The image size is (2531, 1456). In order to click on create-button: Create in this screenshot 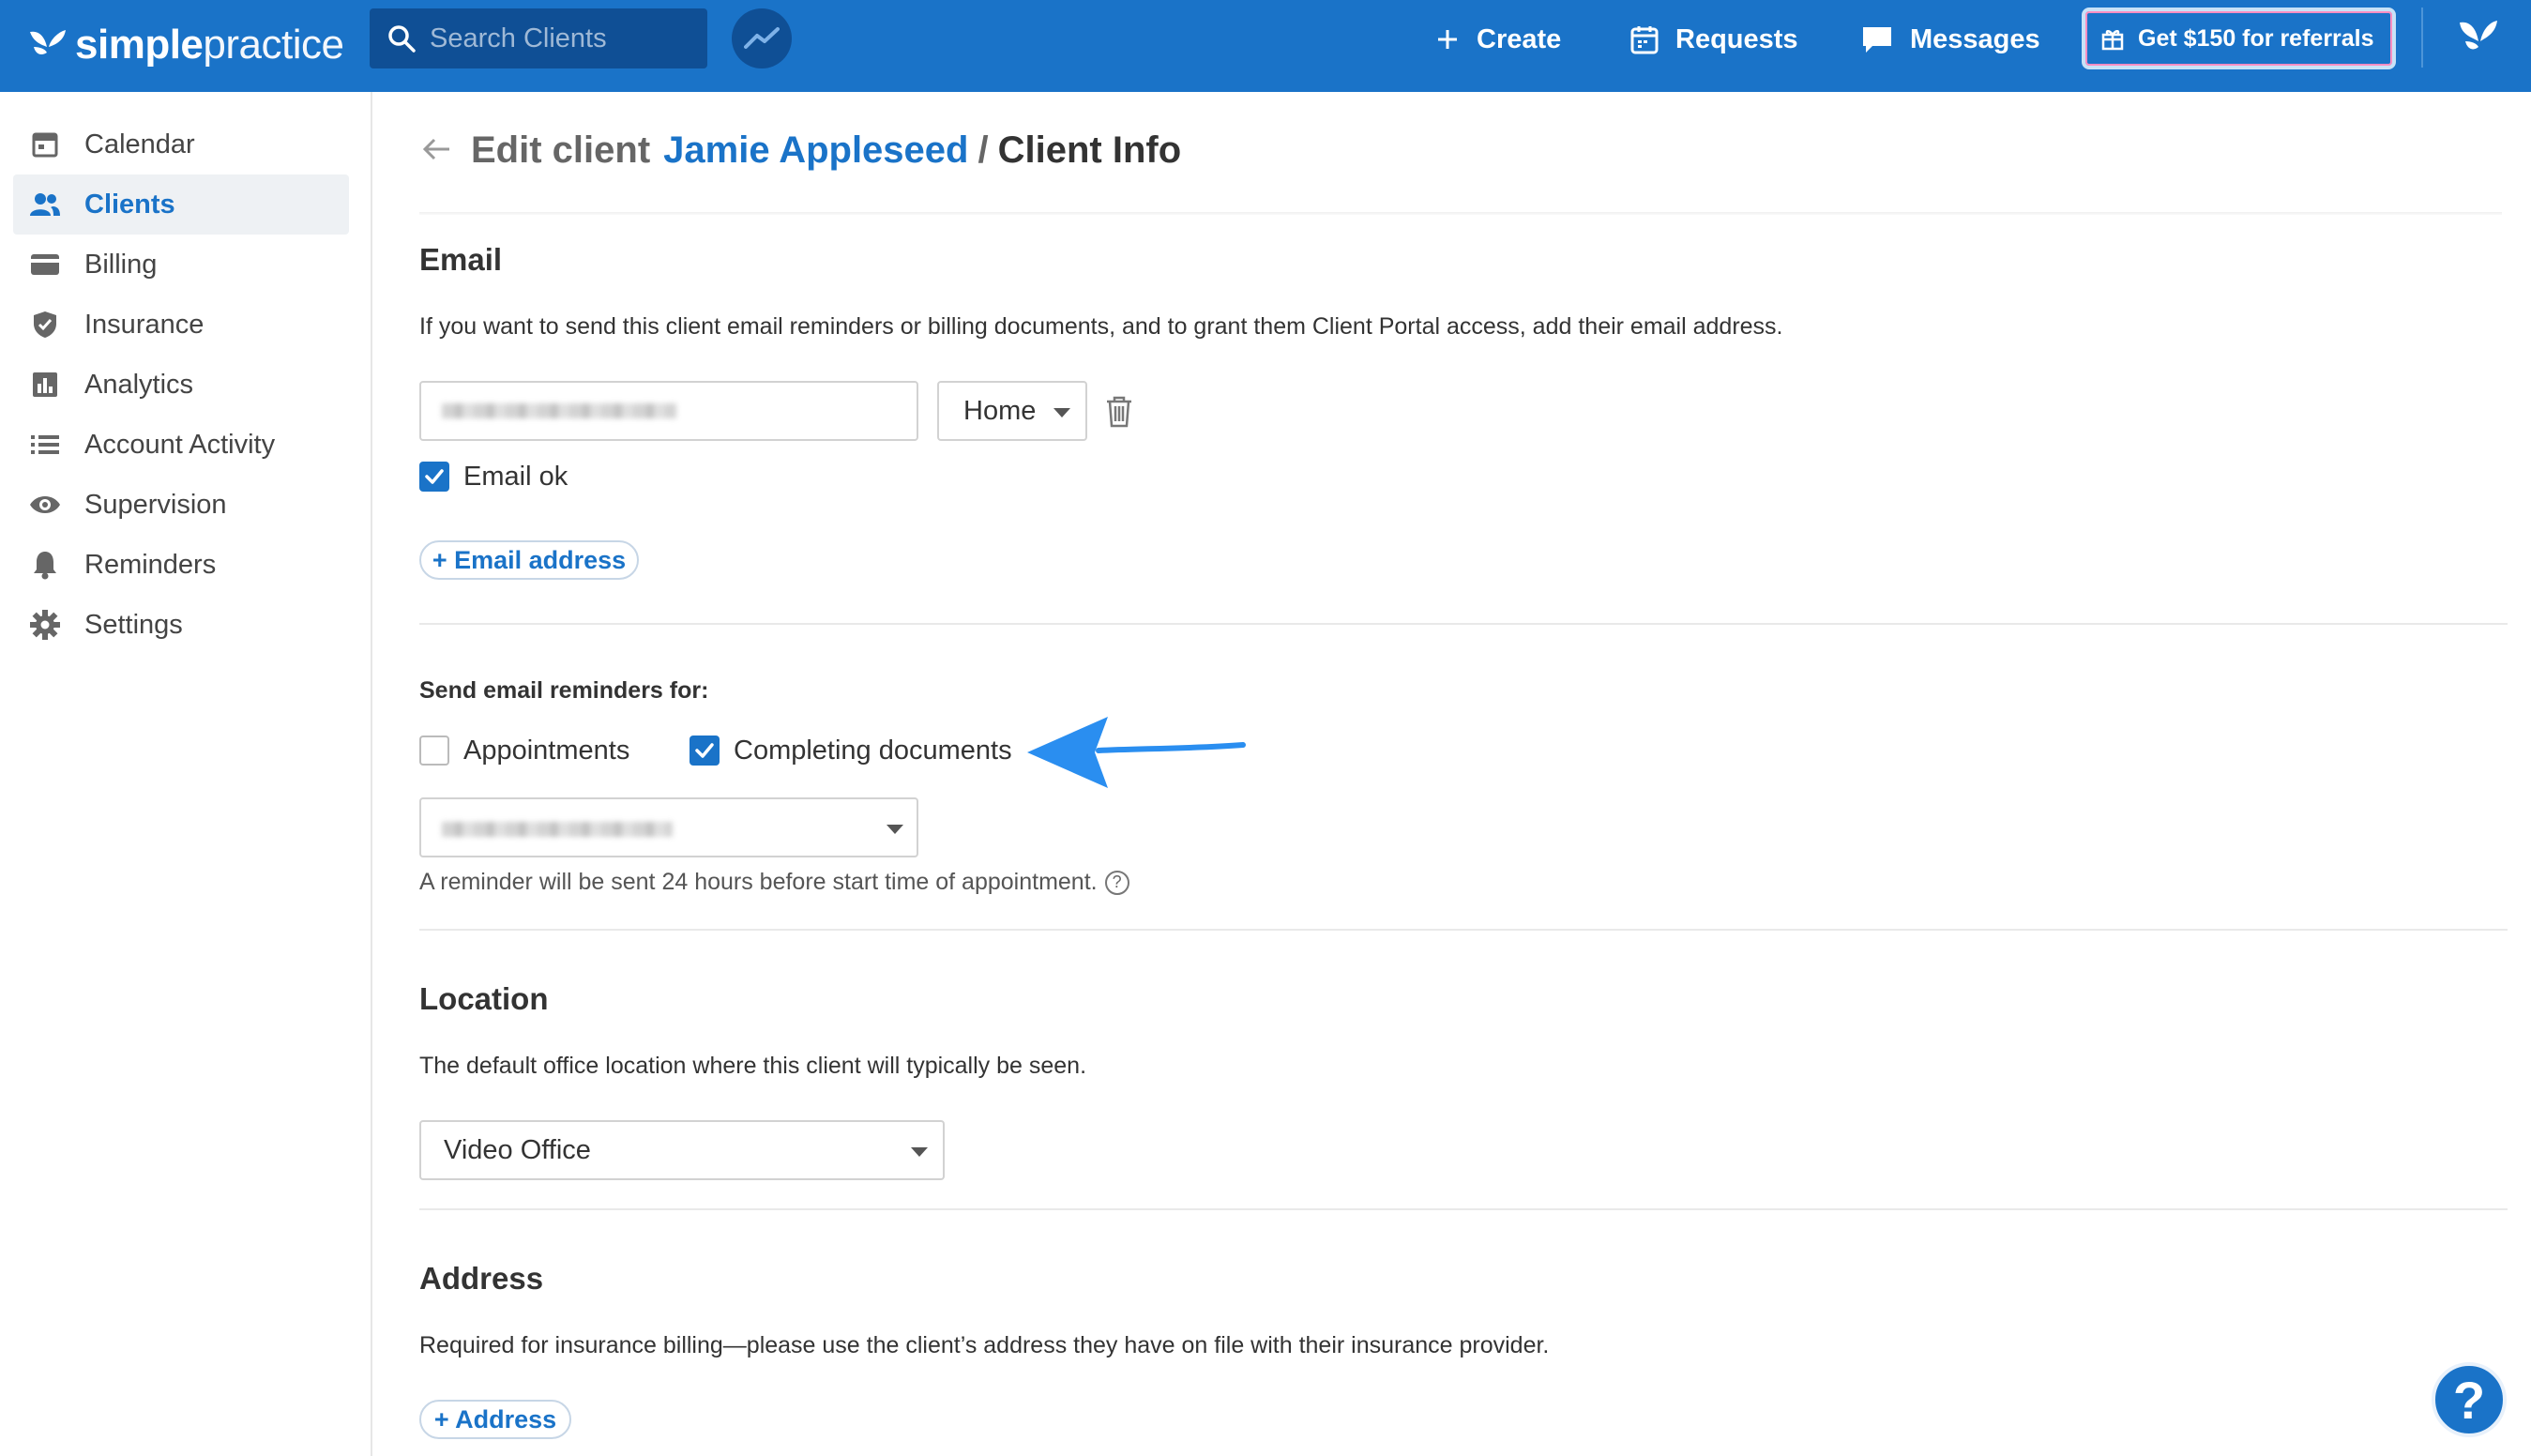, I will do `click(1498, 39)`.